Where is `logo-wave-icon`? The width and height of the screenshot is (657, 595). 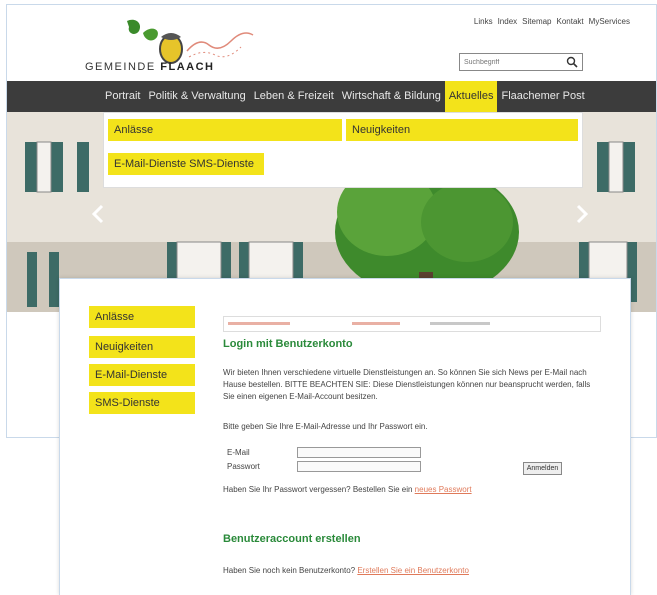
logo-wave-icon is located at coordinates (220, 42).